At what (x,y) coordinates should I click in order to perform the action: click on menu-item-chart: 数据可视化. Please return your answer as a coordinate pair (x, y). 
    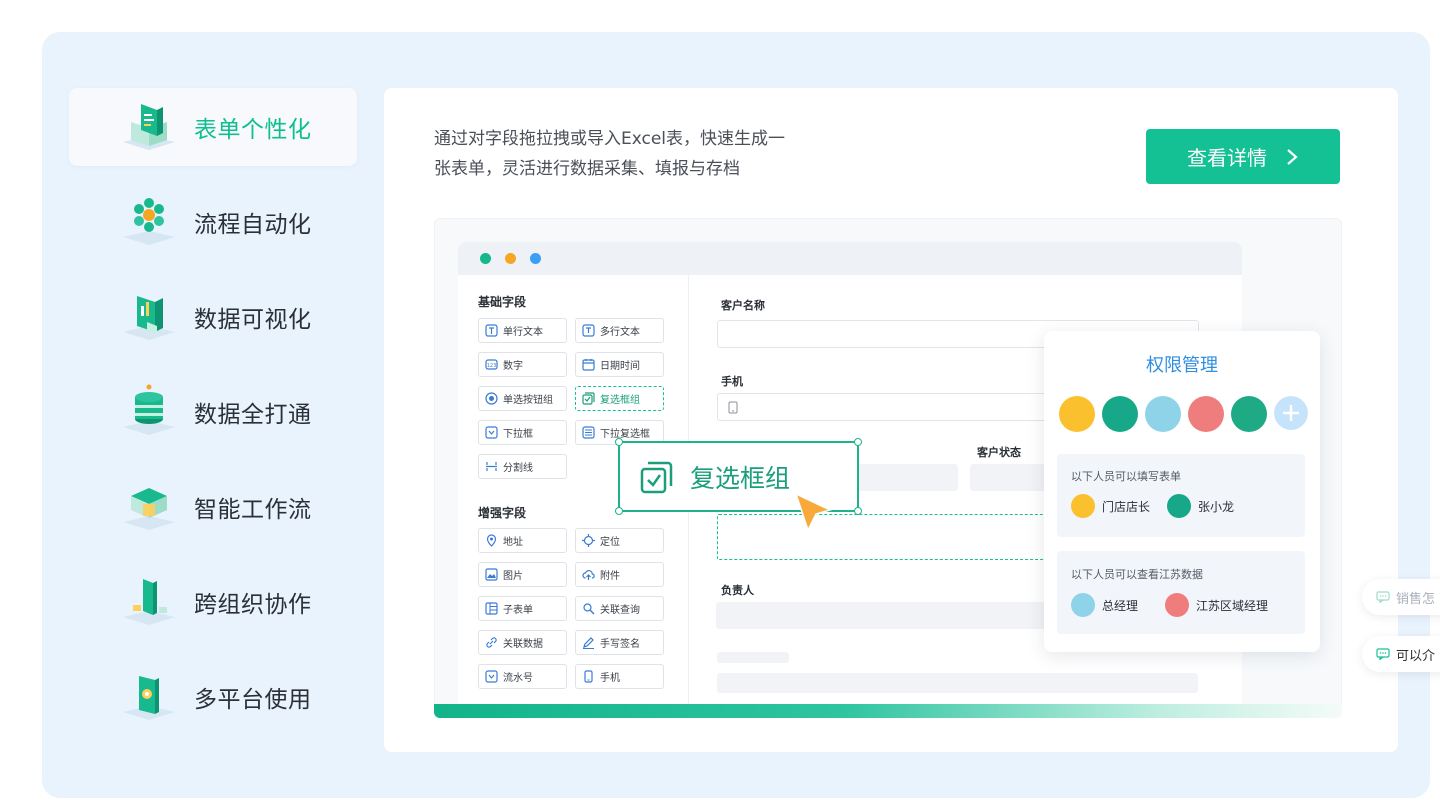
    Looking at the image, I should click on (213, 317).